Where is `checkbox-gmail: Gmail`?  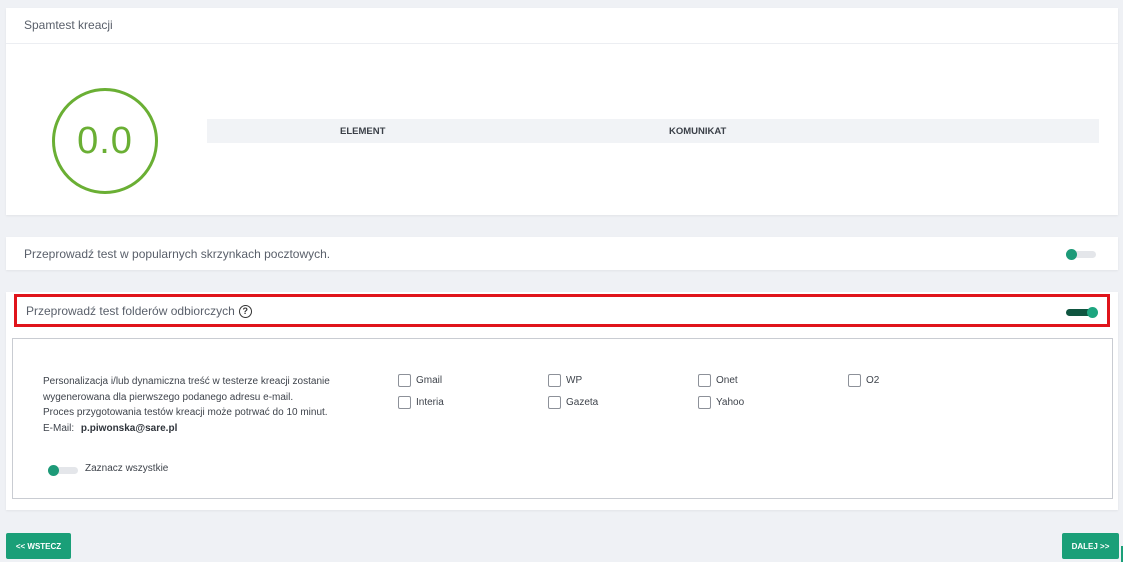 checkbox-gmail: Gmail is located at coordinates (420, 380).